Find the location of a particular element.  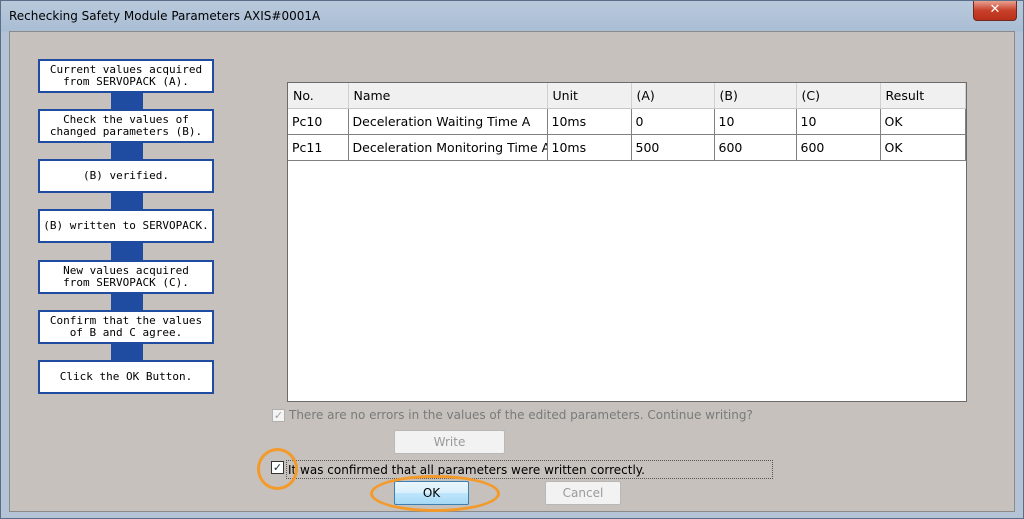

checkmark-icon: ✓ is located at coordinates (278, 415).